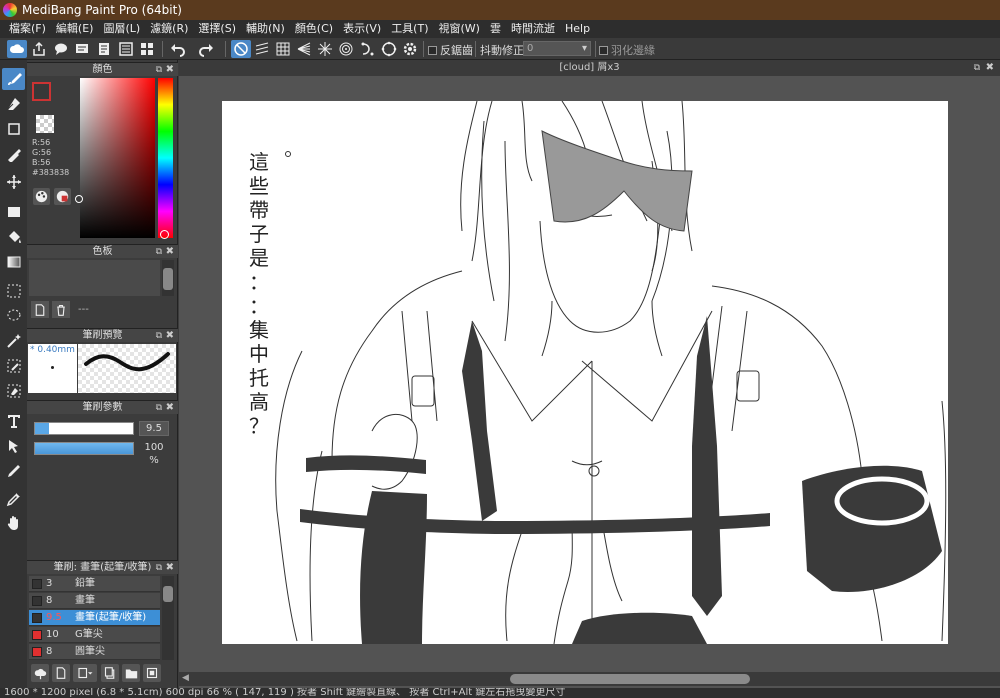 This screenshot has height=698, width=1000. What do you see at coordinates (13, 291) in the screenshot?
I see `select-tool-icon` at bounding box center [13, 291].